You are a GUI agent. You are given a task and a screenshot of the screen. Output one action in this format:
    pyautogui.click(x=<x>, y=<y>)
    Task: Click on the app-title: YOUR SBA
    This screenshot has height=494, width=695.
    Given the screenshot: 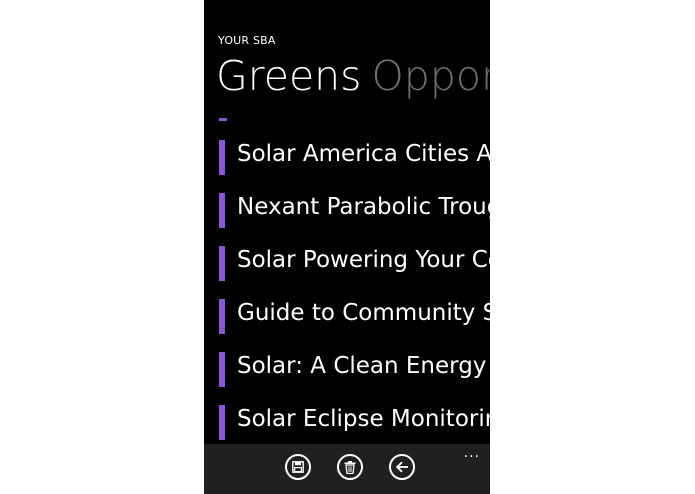 What is the action you would take?
    pyautogui.click(x=247, y=40)
    